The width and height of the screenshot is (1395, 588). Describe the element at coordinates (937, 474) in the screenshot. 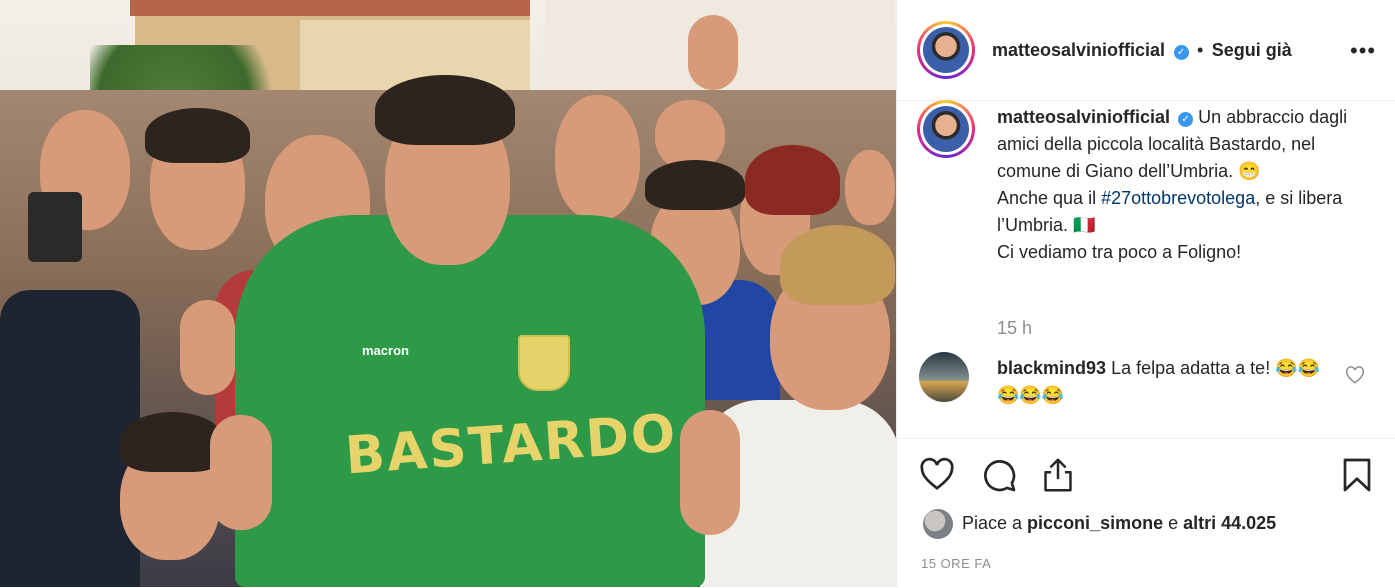

I see `heart-icon` at that location.